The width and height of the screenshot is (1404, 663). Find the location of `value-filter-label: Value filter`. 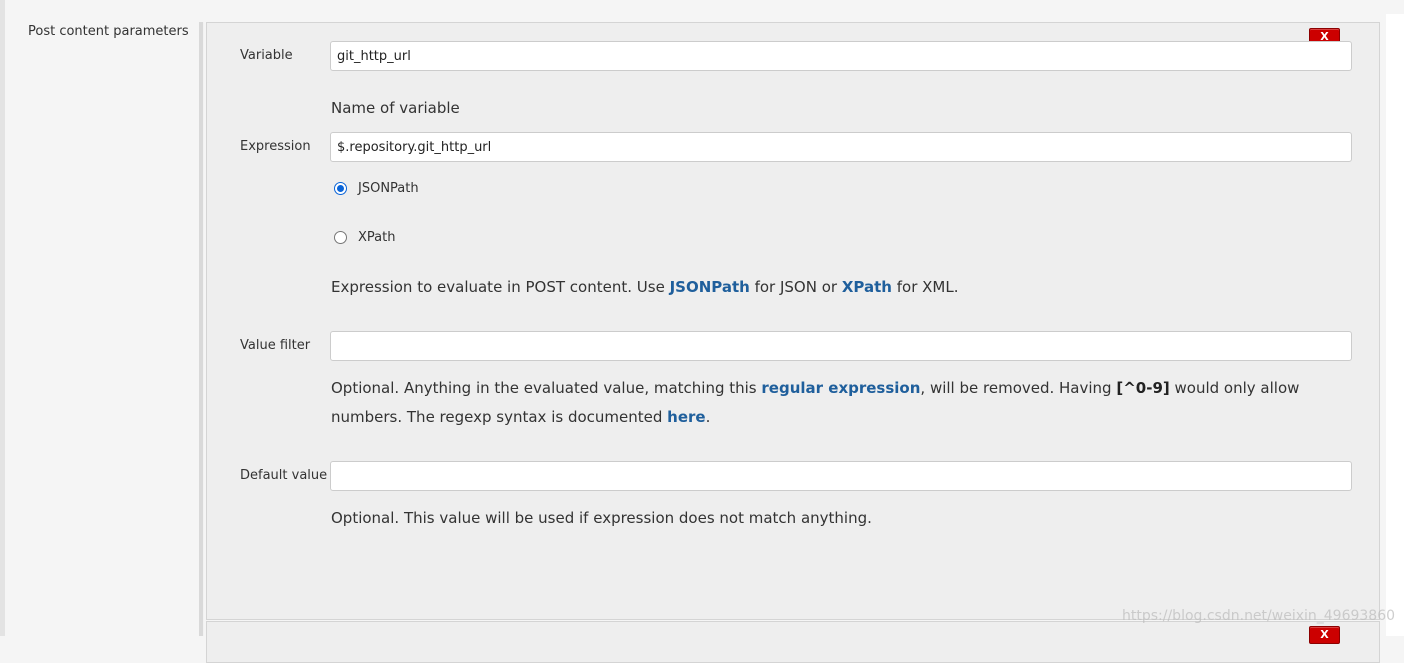

value-filter-label: Value filter is located at coordinates (275, 345).